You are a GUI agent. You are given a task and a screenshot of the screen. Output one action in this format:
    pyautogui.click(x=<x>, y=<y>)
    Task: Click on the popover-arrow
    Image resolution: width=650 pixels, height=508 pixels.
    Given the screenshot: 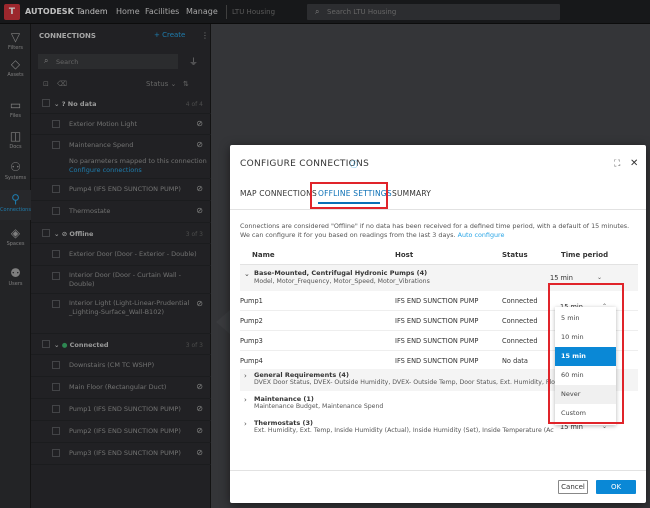 What is the action you would take?
    pyautogui.click(x=223, y=322)
    